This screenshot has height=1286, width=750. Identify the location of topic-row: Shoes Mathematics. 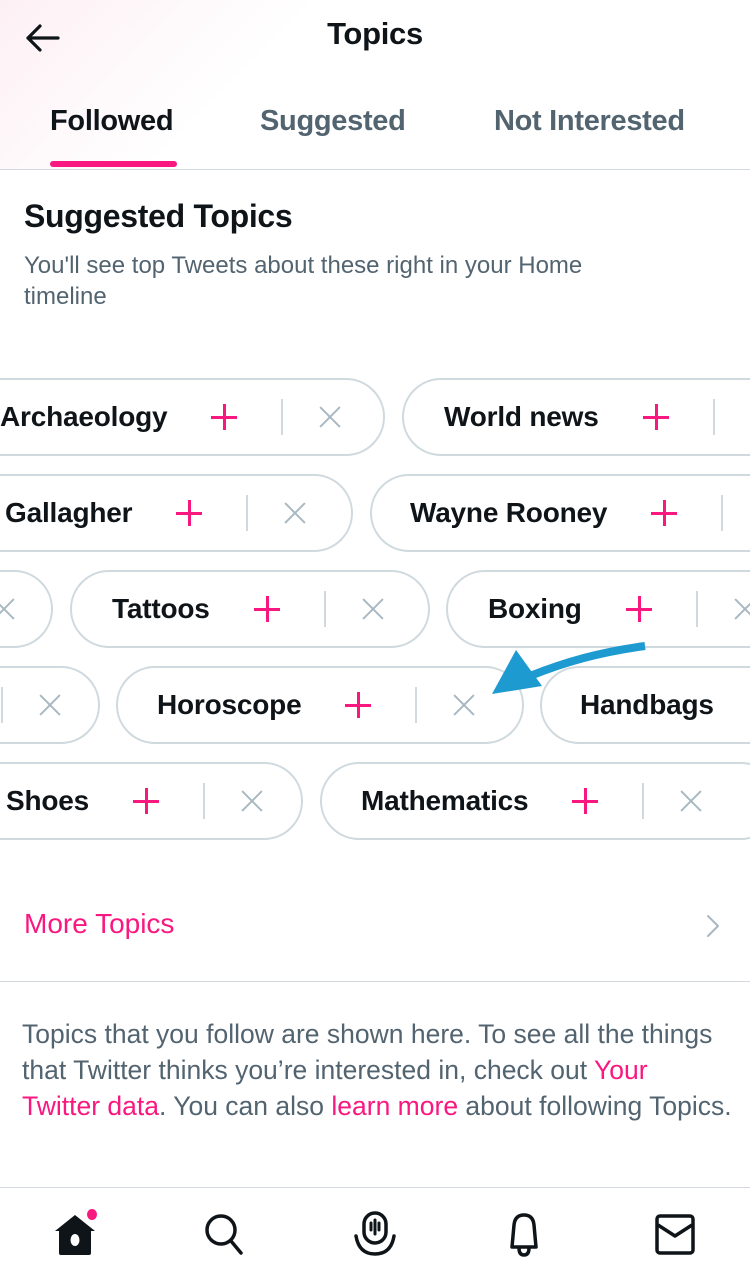
(375, 802).